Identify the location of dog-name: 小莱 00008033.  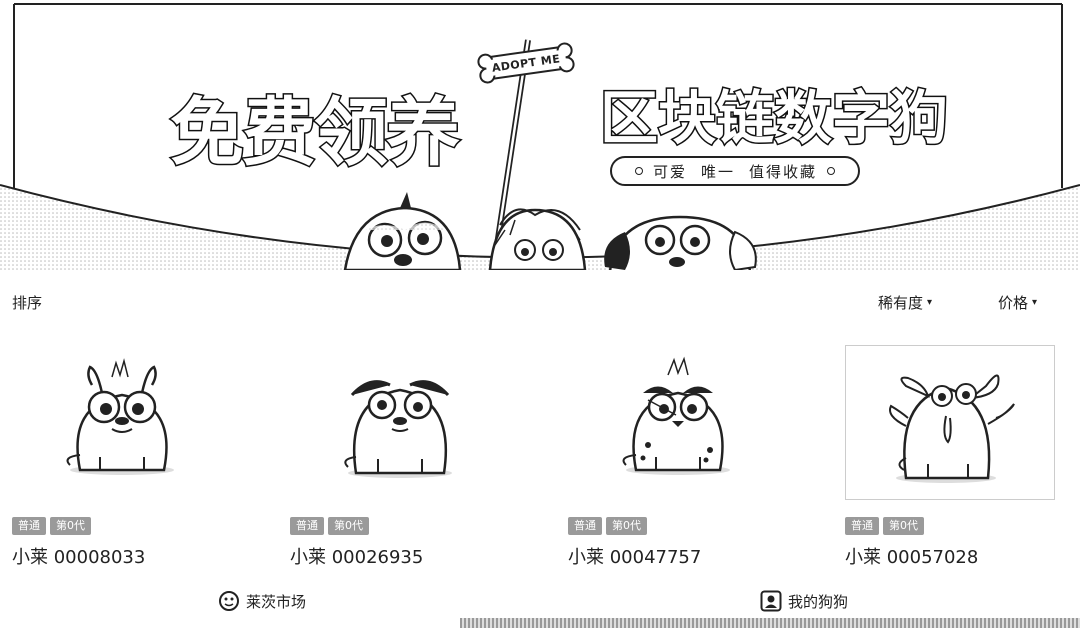
(78, 556).